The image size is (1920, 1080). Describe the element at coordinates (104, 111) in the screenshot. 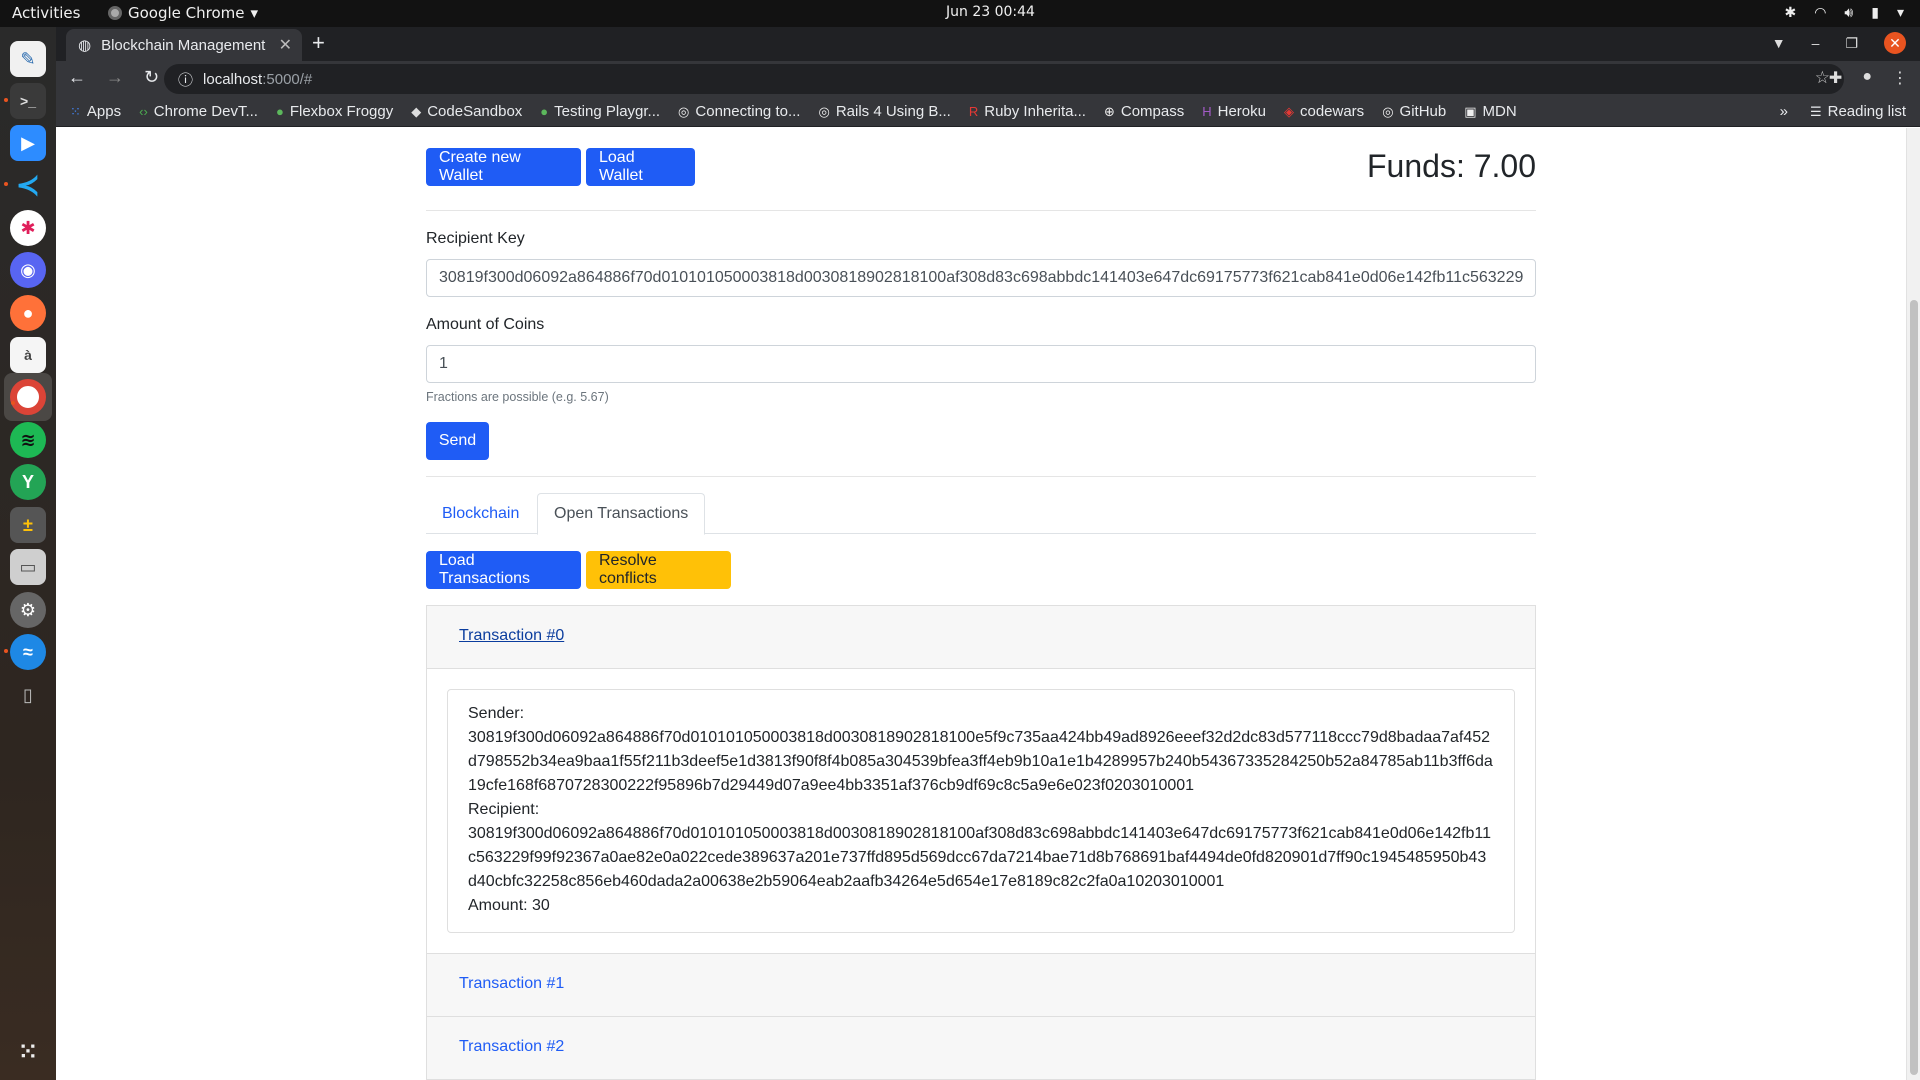

I see `bookmark-label: Apps` at that location.